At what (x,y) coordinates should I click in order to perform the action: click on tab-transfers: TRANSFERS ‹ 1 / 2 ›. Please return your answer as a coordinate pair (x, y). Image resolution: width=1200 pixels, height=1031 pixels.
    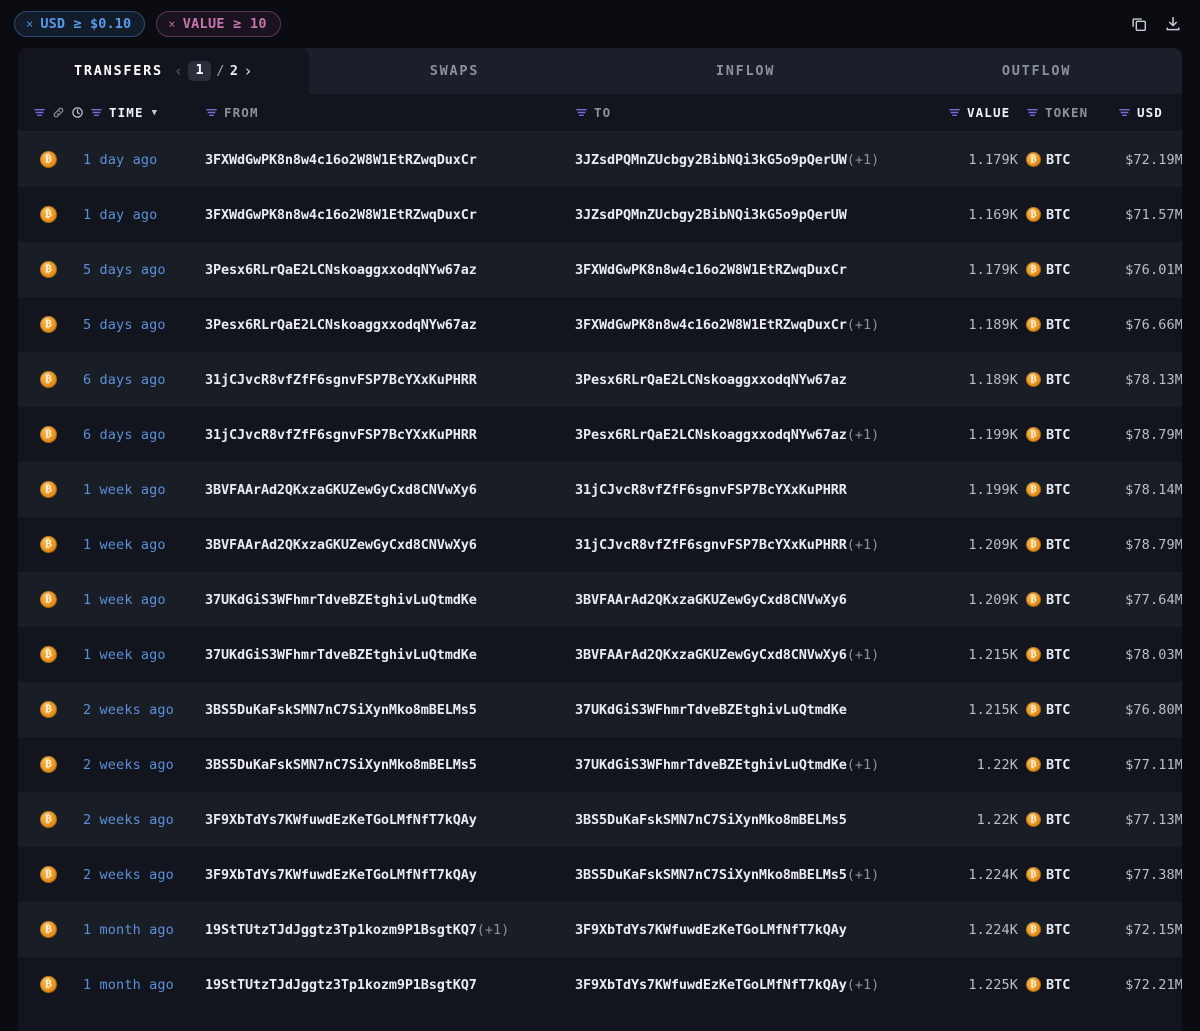
    Looking at the image, I should click on (163, 71).